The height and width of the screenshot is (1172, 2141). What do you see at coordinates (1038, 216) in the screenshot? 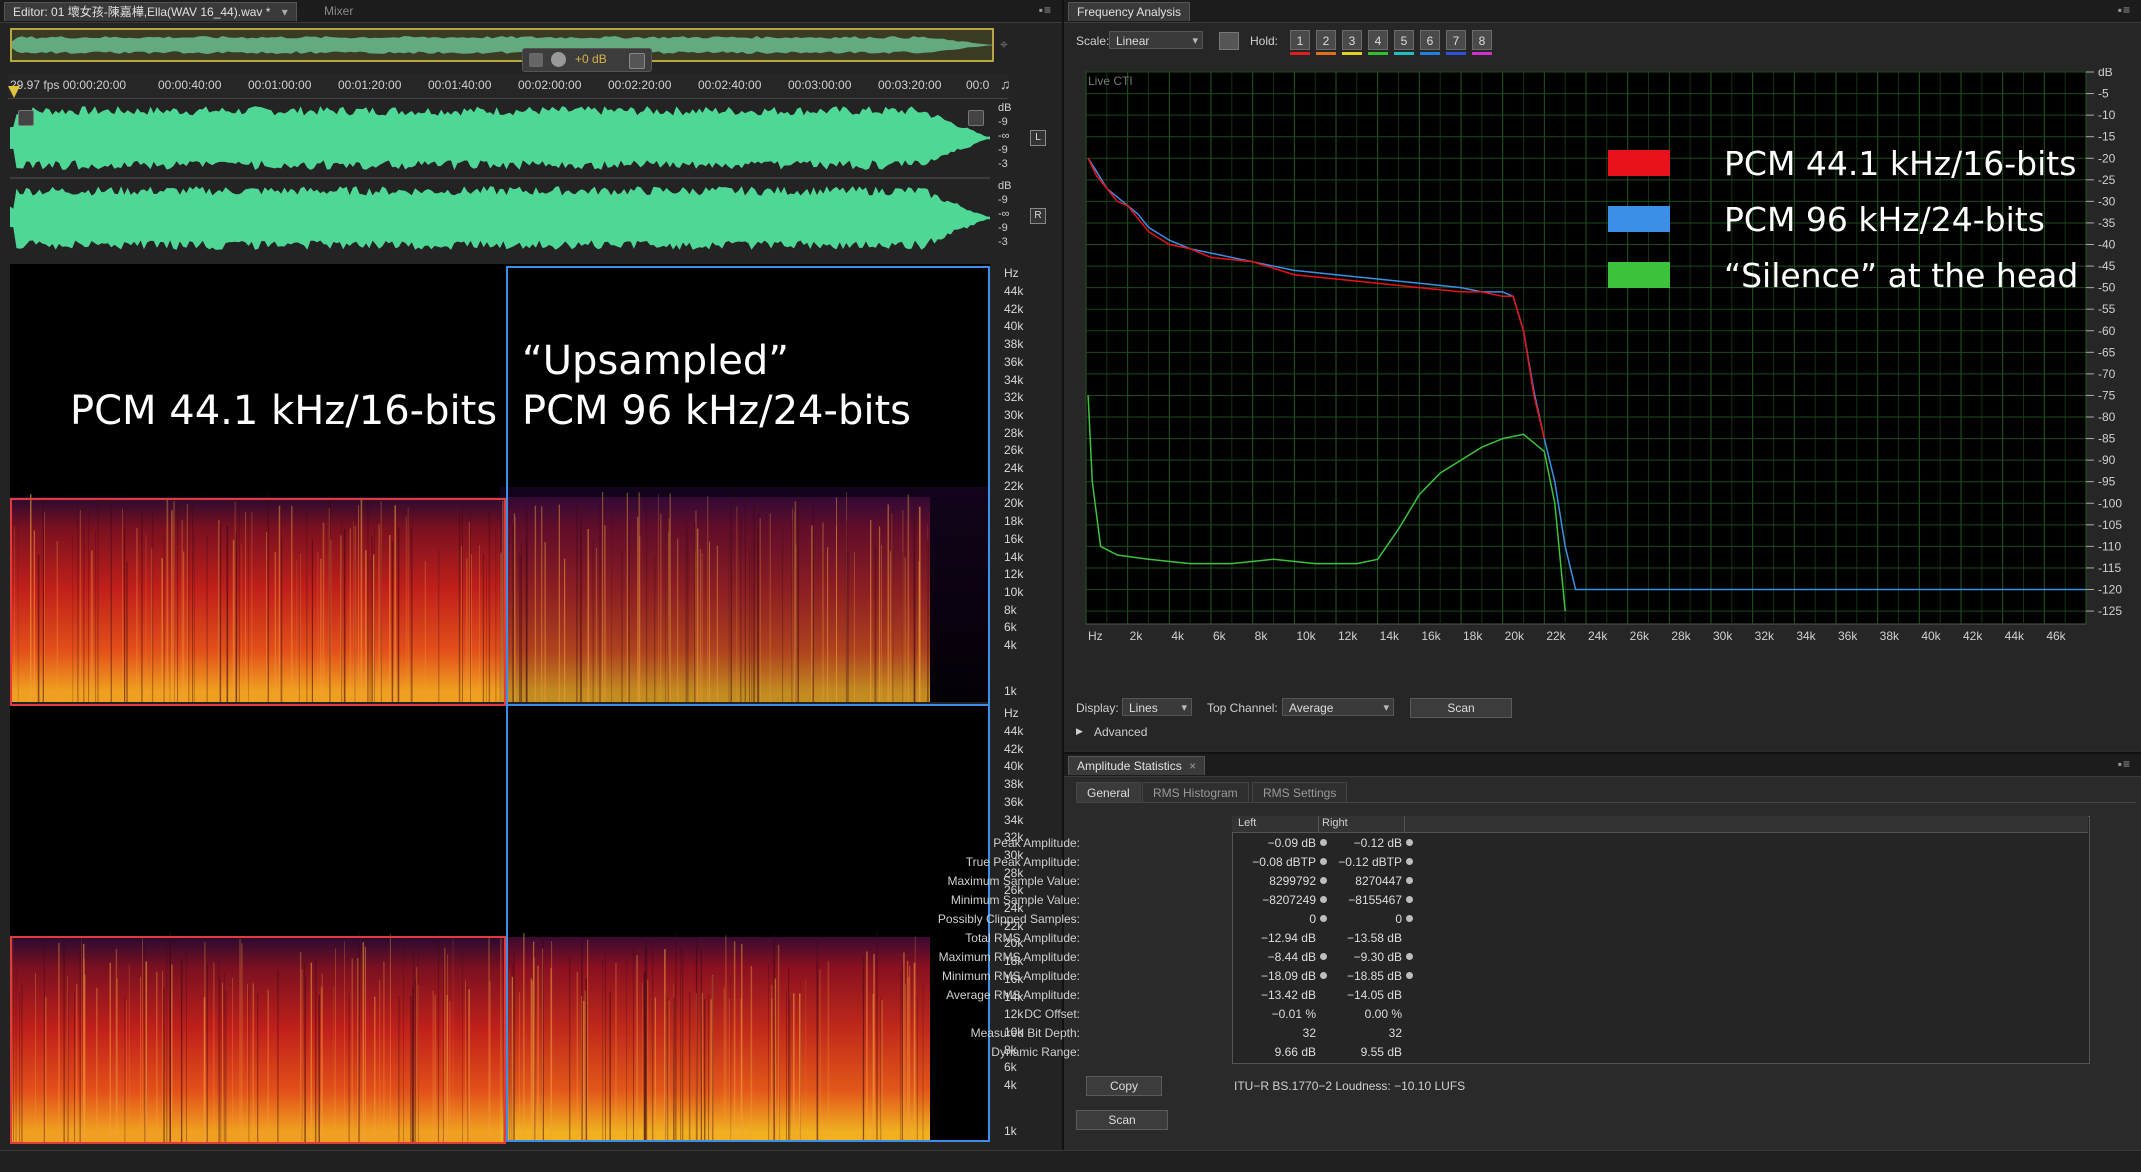
I see `channel-right-toggle: R` at bounding box center [1038, 216].